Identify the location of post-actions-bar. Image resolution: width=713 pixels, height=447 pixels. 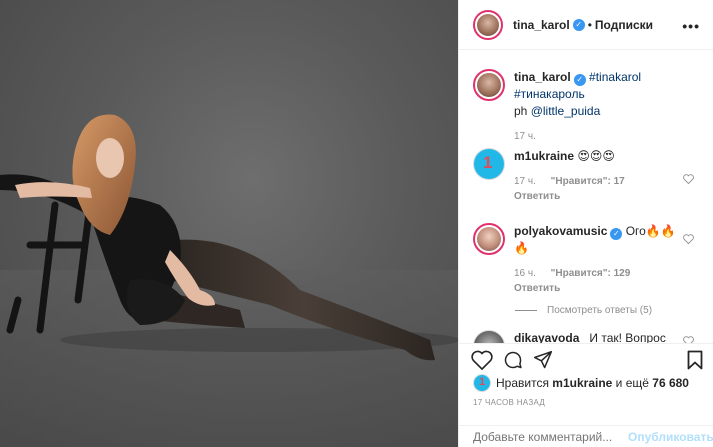
(586, 358).